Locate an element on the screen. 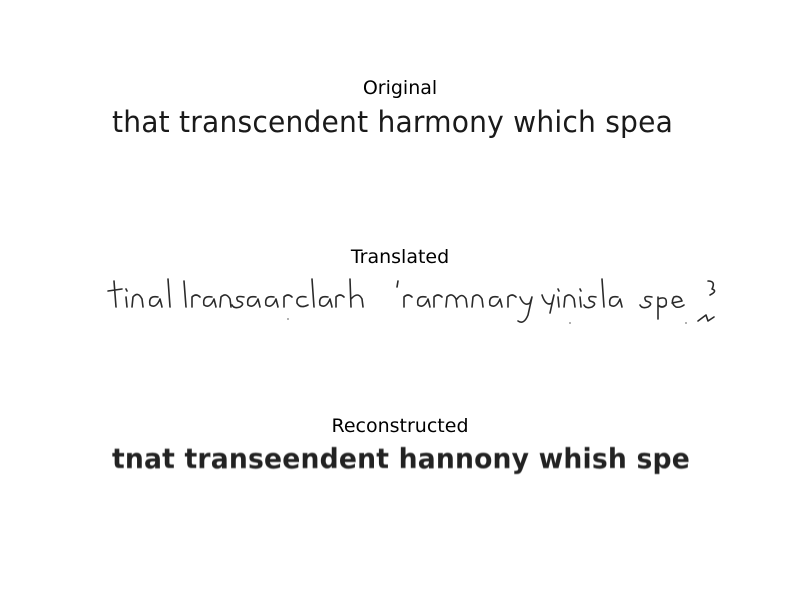  edge-fade is located at coordinates (714, 459).